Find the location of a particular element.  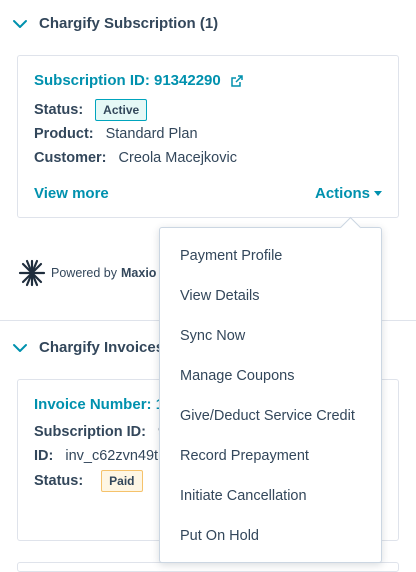

subscription-section-title: Chargify Subscription (1) is located at coordinates (129, 23).